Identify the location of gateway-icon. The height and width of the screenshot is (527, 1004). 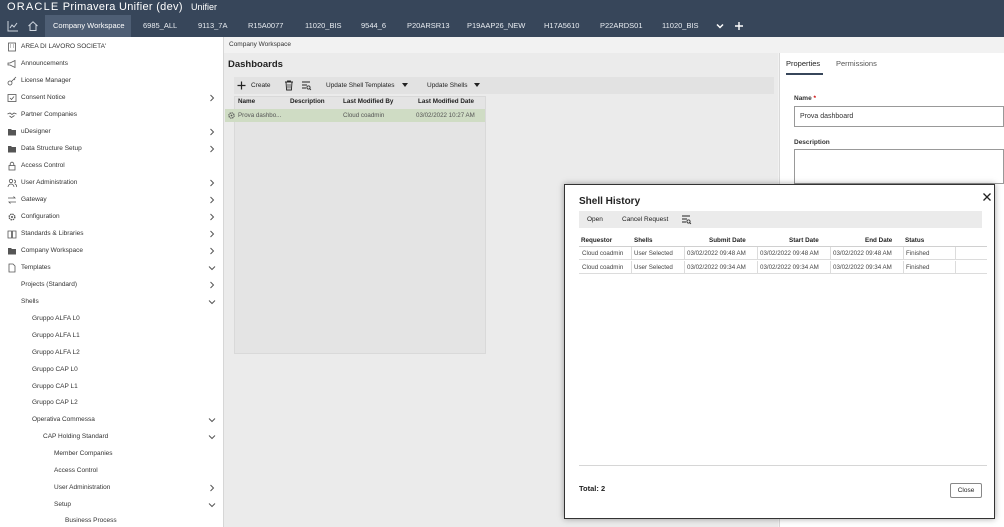
(12, 200).